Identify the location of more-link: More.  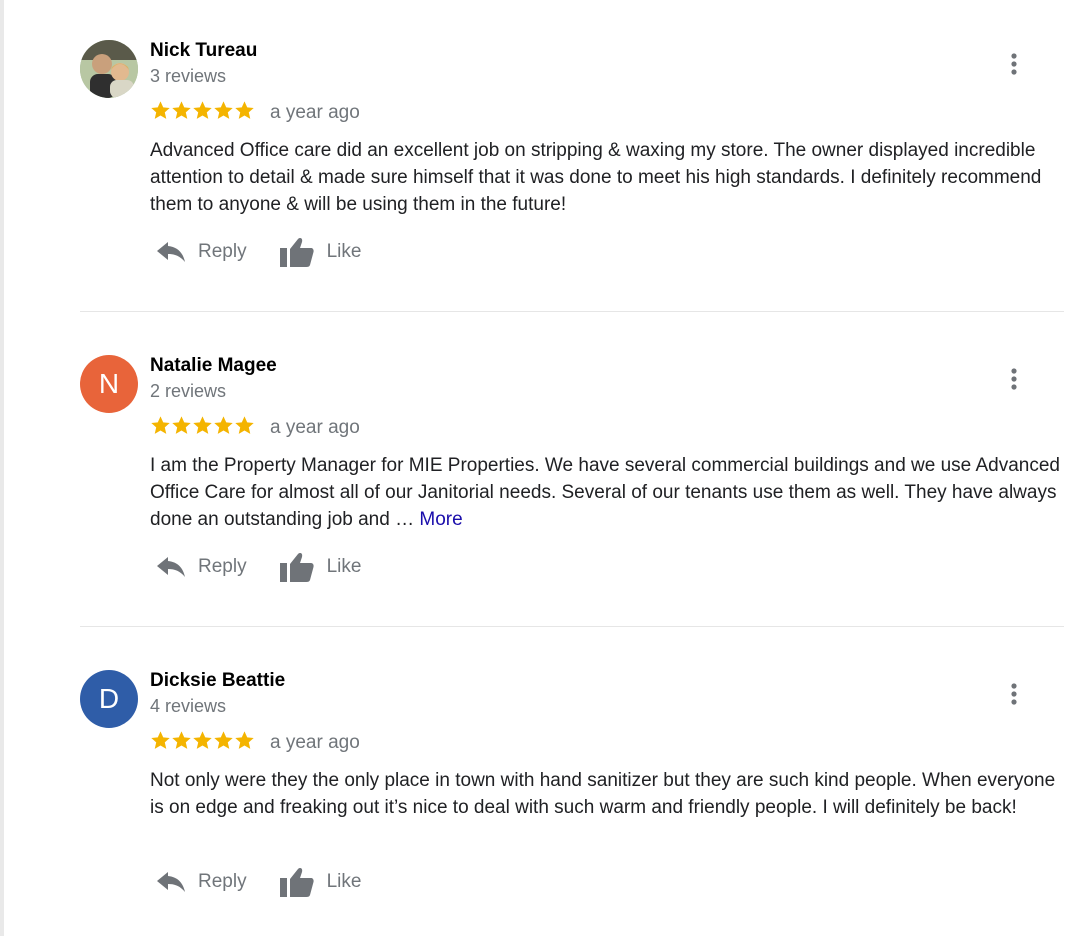
(440, 519).